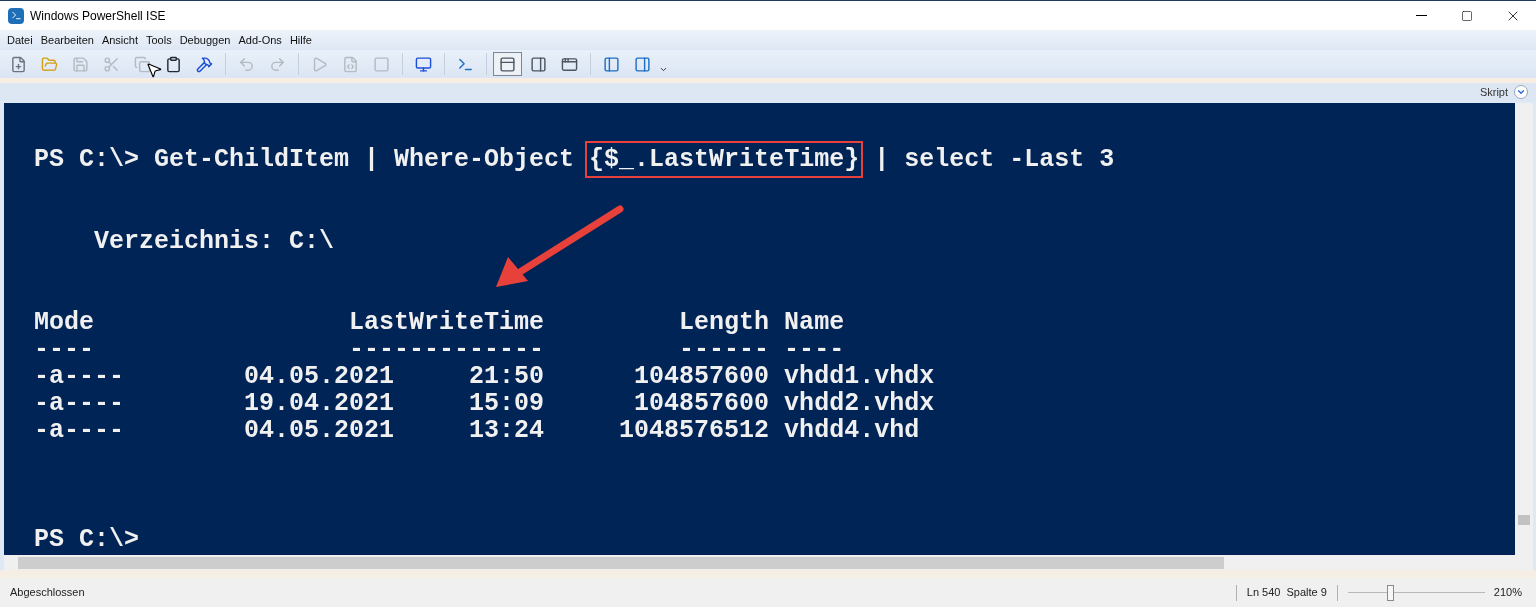 The width and height of the screenshot is (1536, 607). I want to click on console-line: ---- ------------- ------ ----, so click(439, 349).